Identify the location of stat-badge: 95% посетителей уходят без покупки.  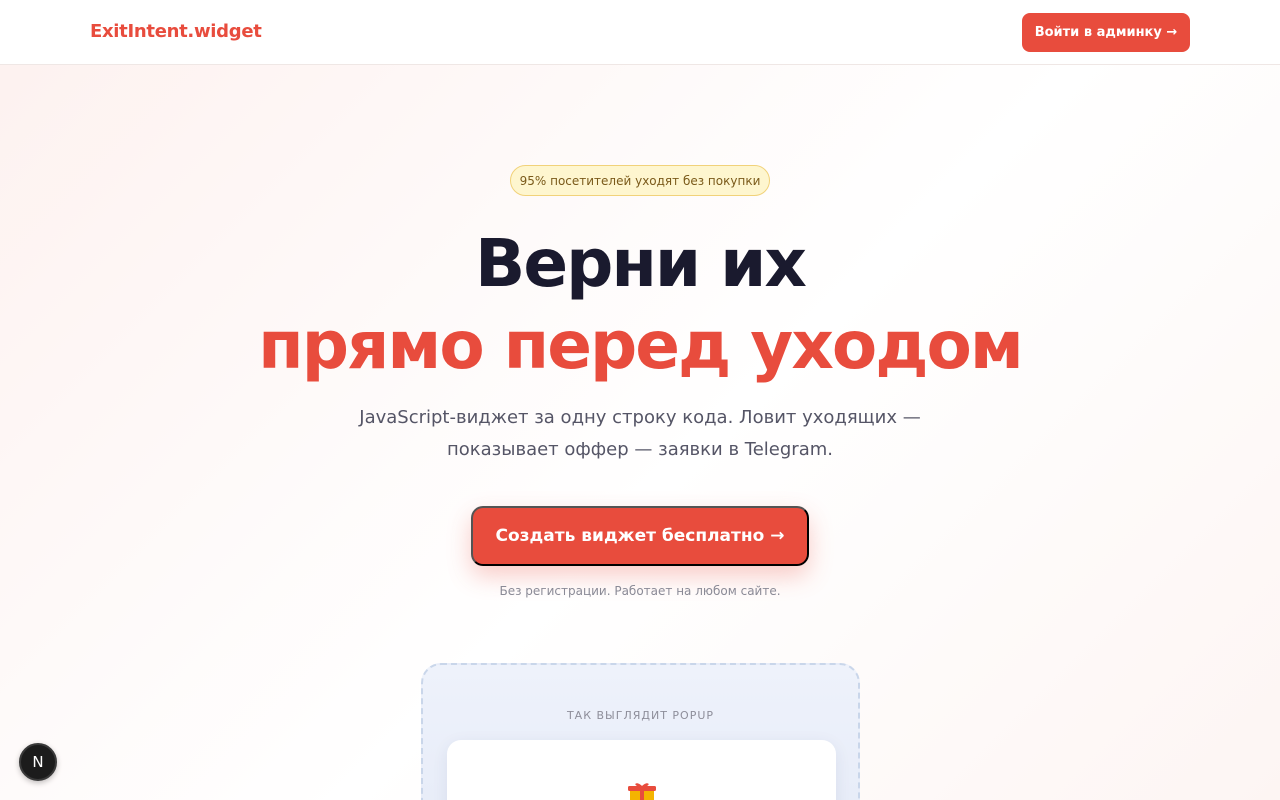
(640, 180).